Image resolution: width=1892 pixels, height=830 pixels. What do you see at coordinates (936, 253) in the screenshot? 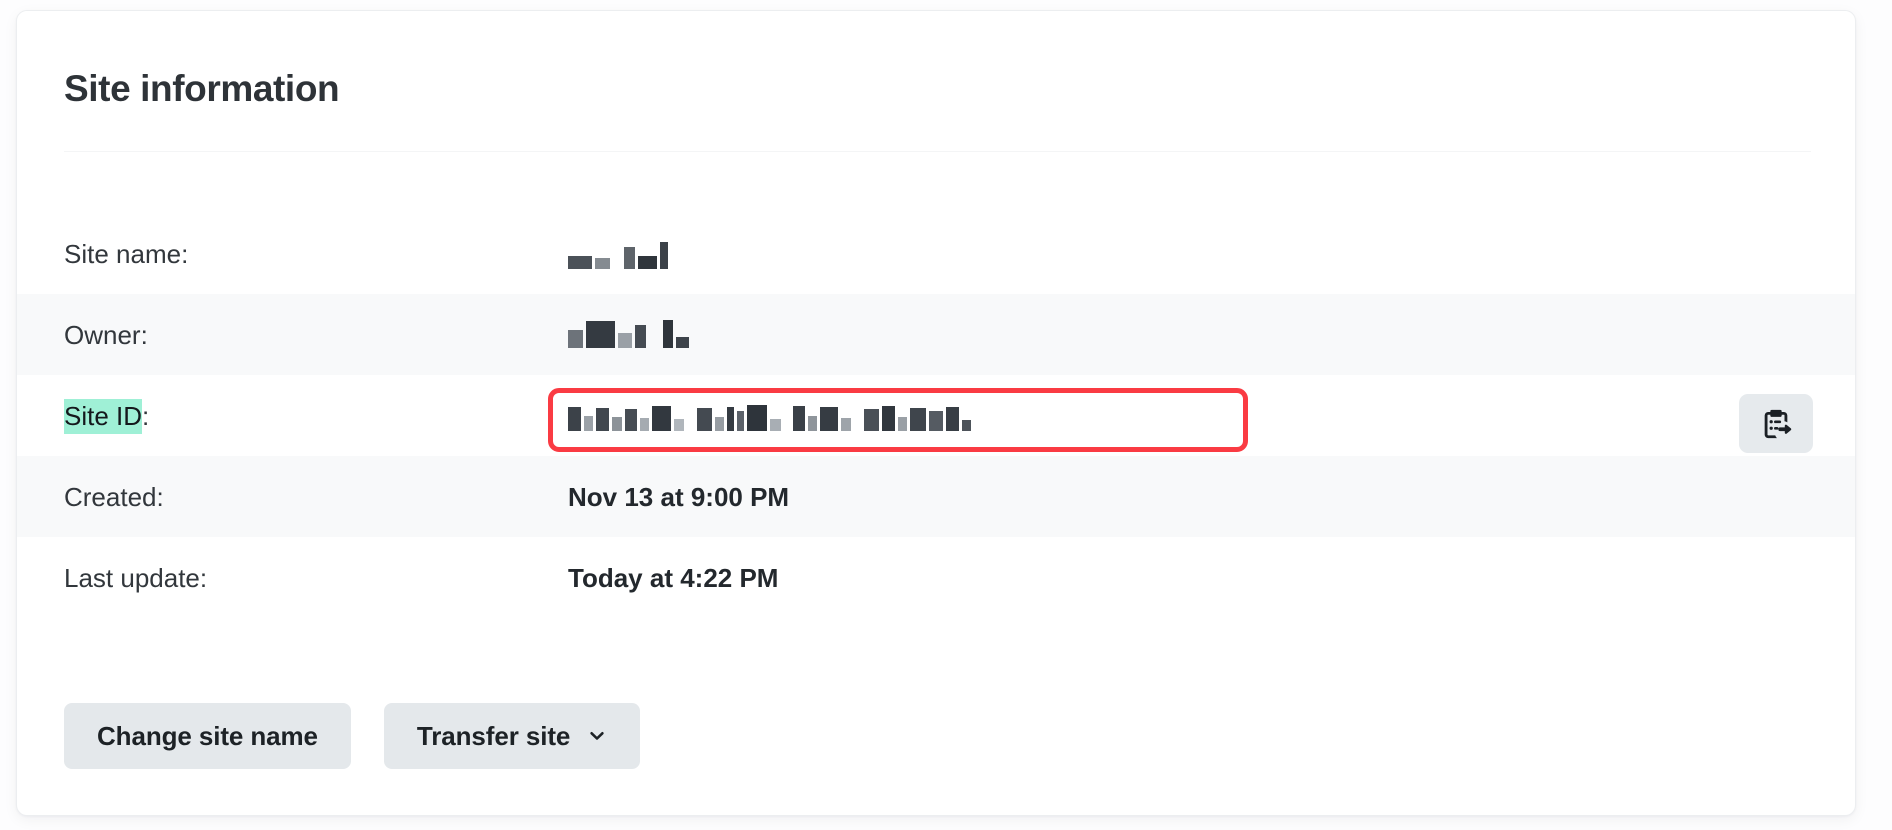
I see `table-row-site-name: Site name:` at bounding box center [936, 253].